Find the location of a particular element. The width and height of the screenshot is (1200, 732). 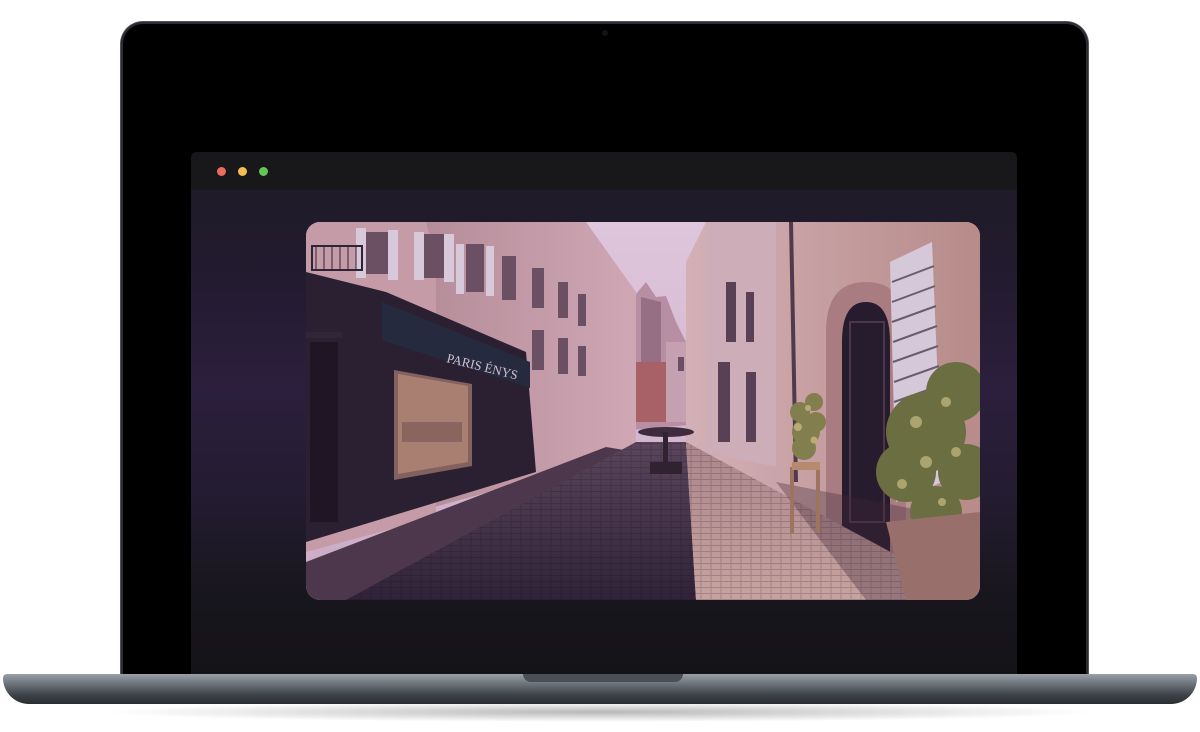

laptop-hinge-notch is located at coordinates (603, 678).